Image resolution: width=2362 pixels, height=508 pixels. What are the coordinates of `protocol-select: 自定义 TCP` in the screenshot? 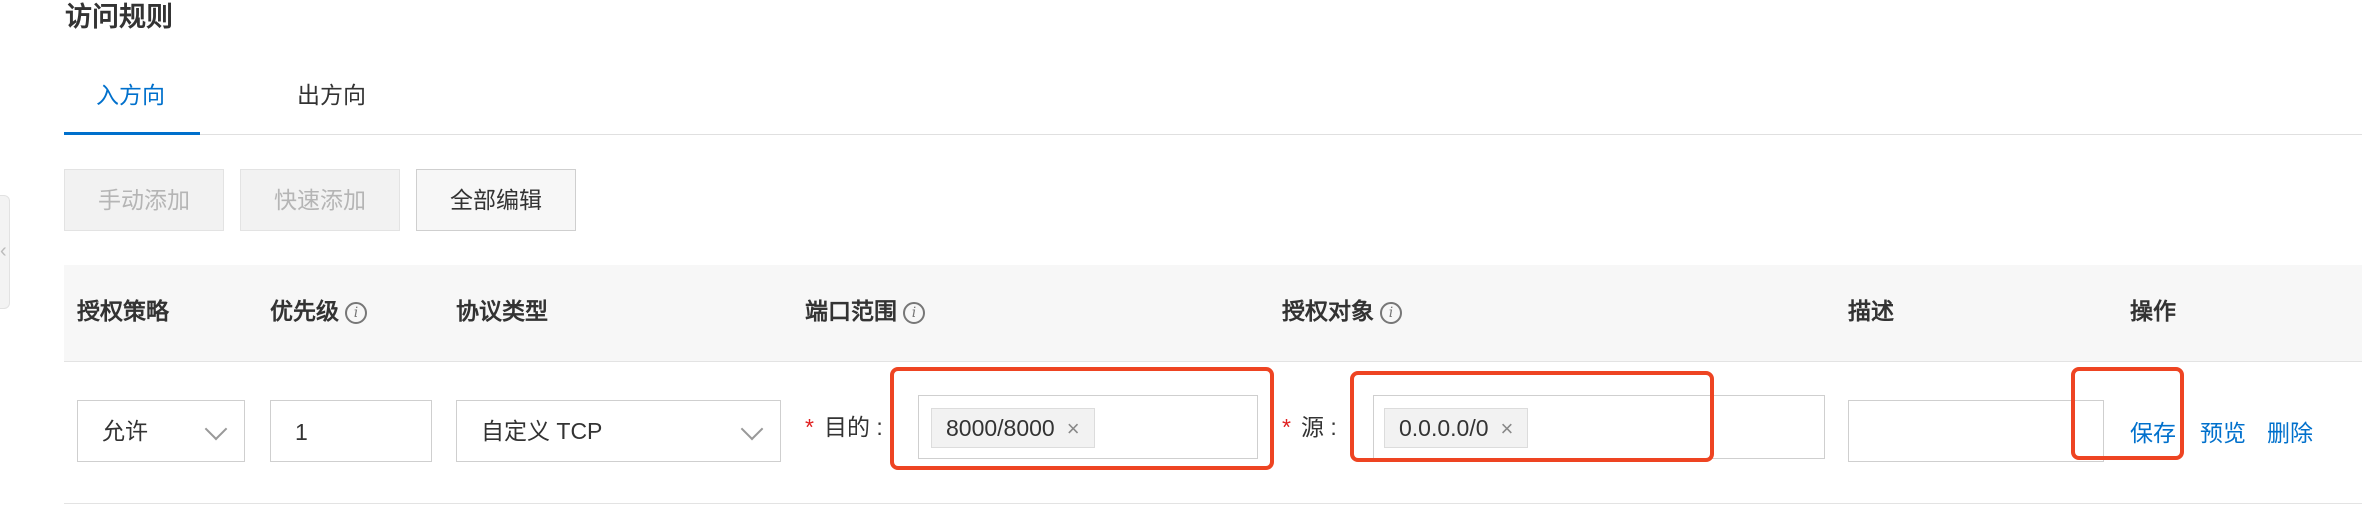 It's located at (618, 431).